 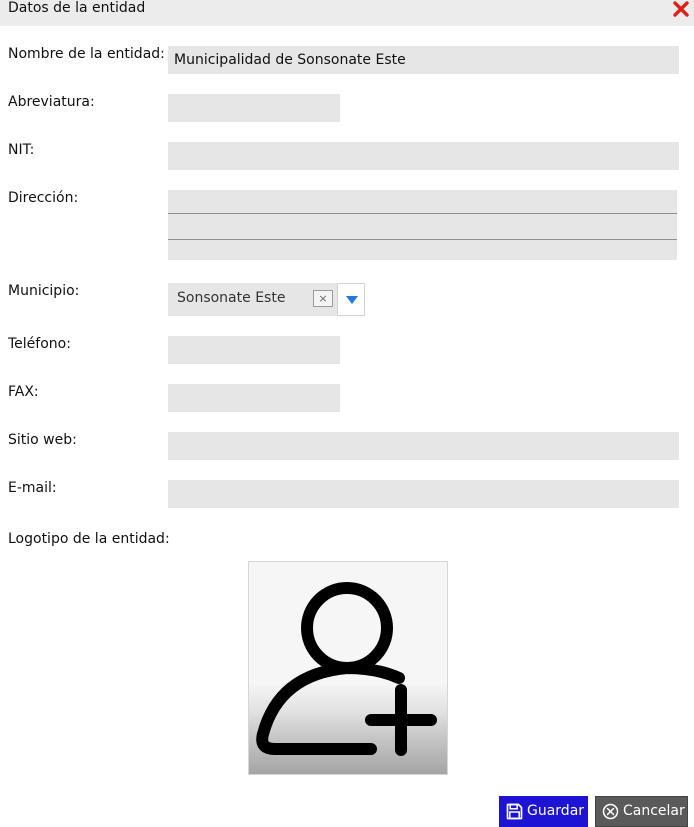 I want to click on telefono-label: Teléfono:, so click(x=39, y=344).